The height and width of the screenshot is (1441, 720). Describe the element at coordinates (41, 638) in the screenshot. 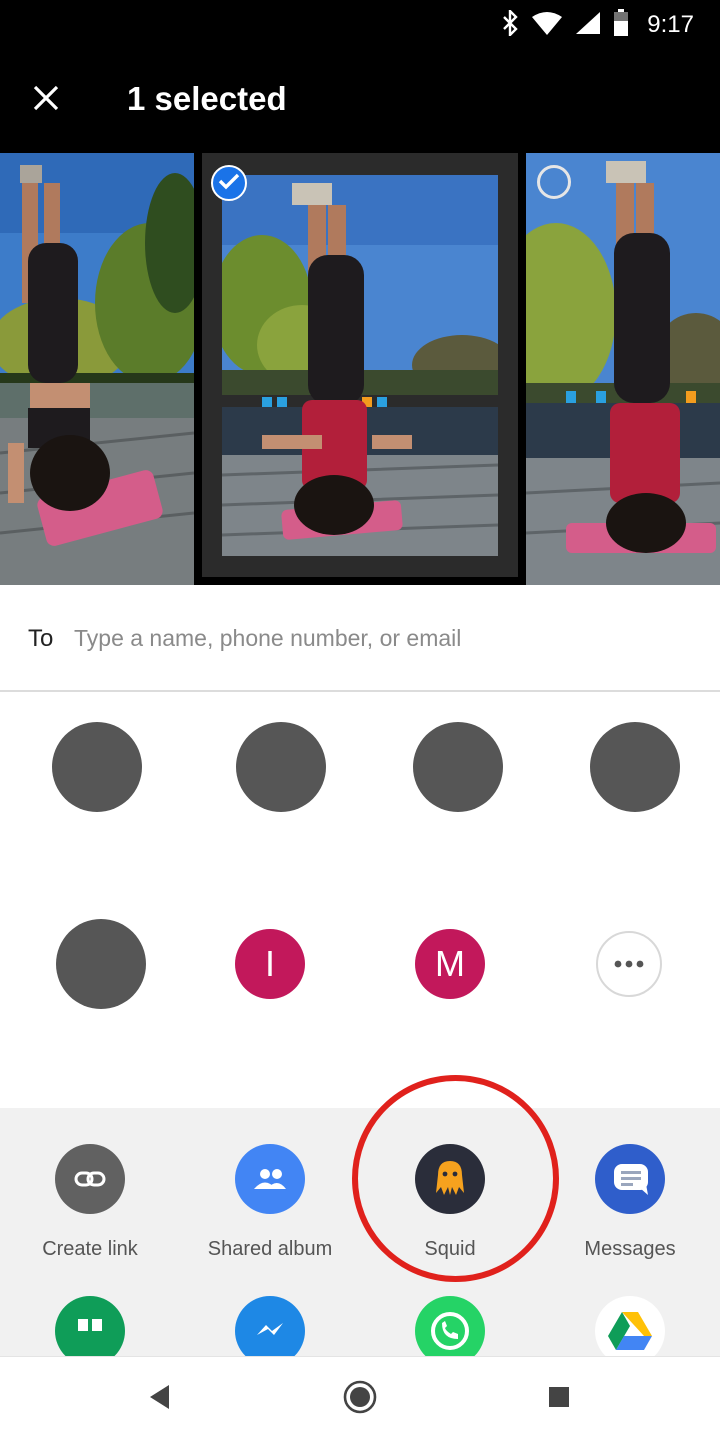

I see `to-label: To` at that location.